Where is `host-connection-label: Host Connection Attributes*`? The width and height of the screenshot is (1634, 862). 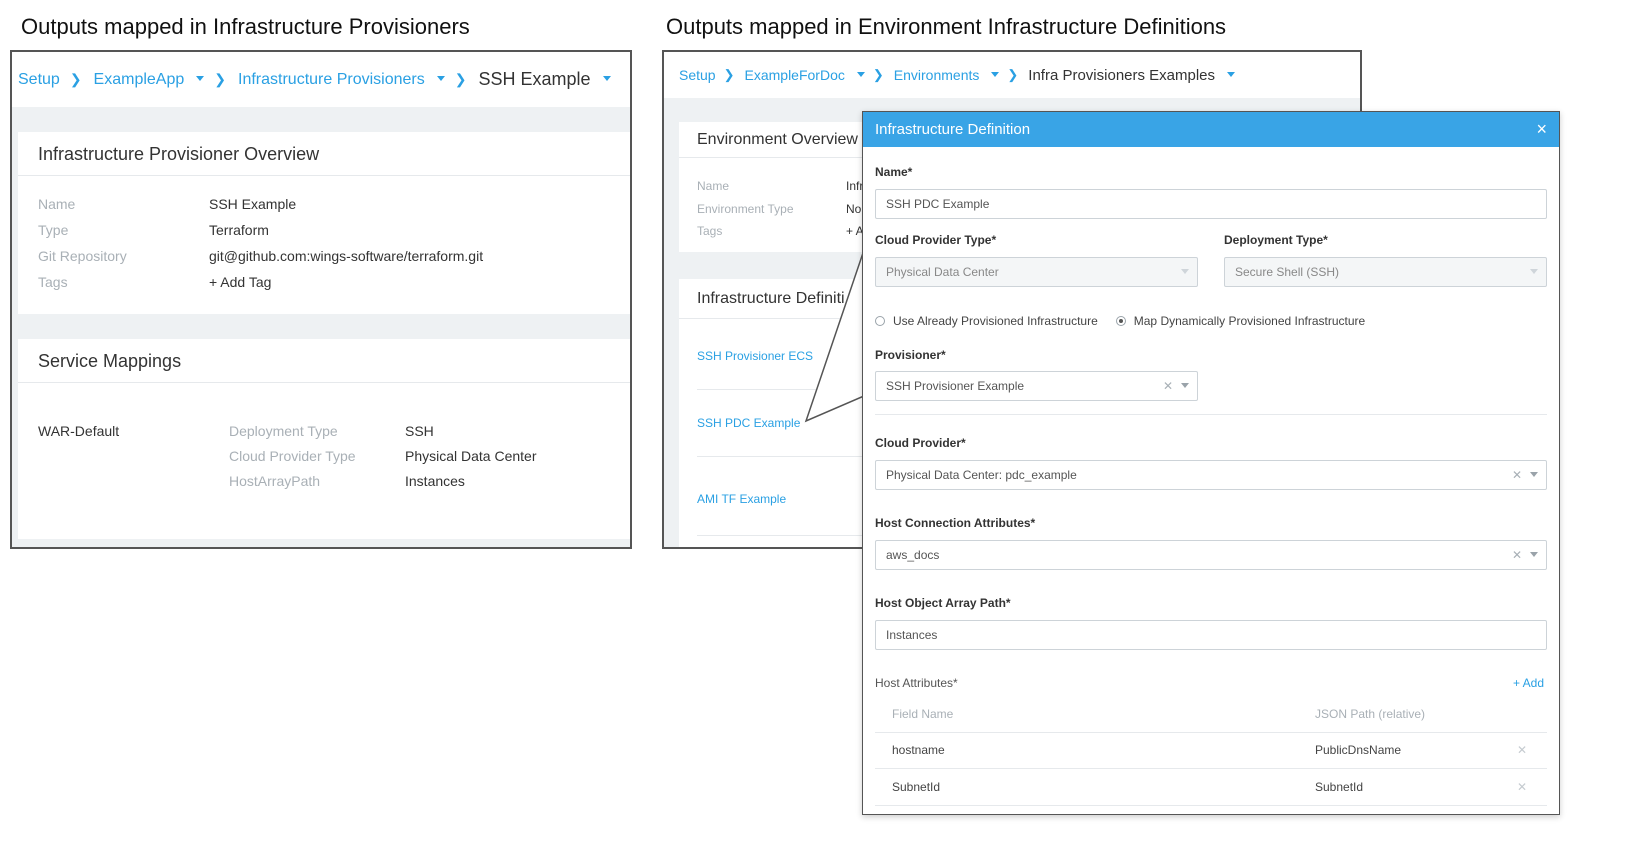 host-connection-label: Host Connection Attributes* is located at coordinates (955, 523).